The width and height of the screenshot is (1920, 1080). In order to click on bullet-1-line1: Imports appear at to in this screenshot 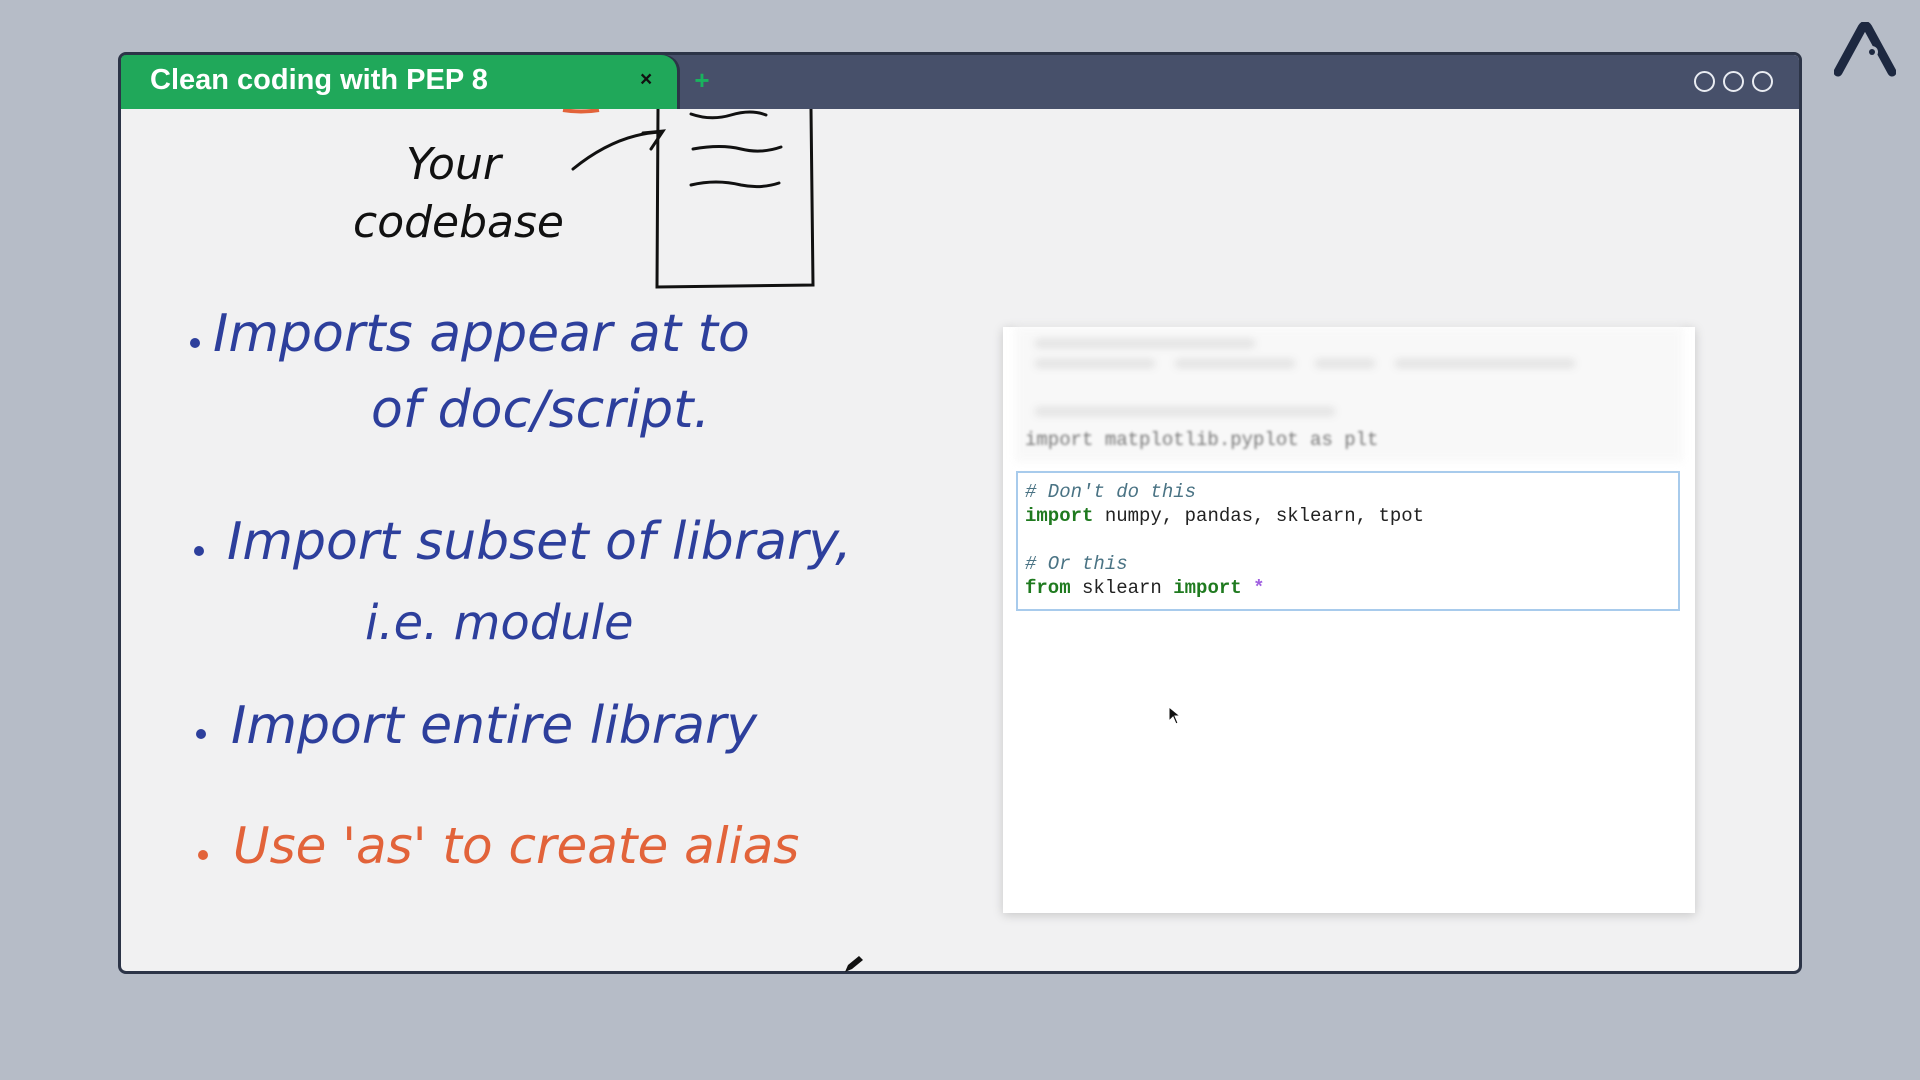, I will do `click(481, 334)`.